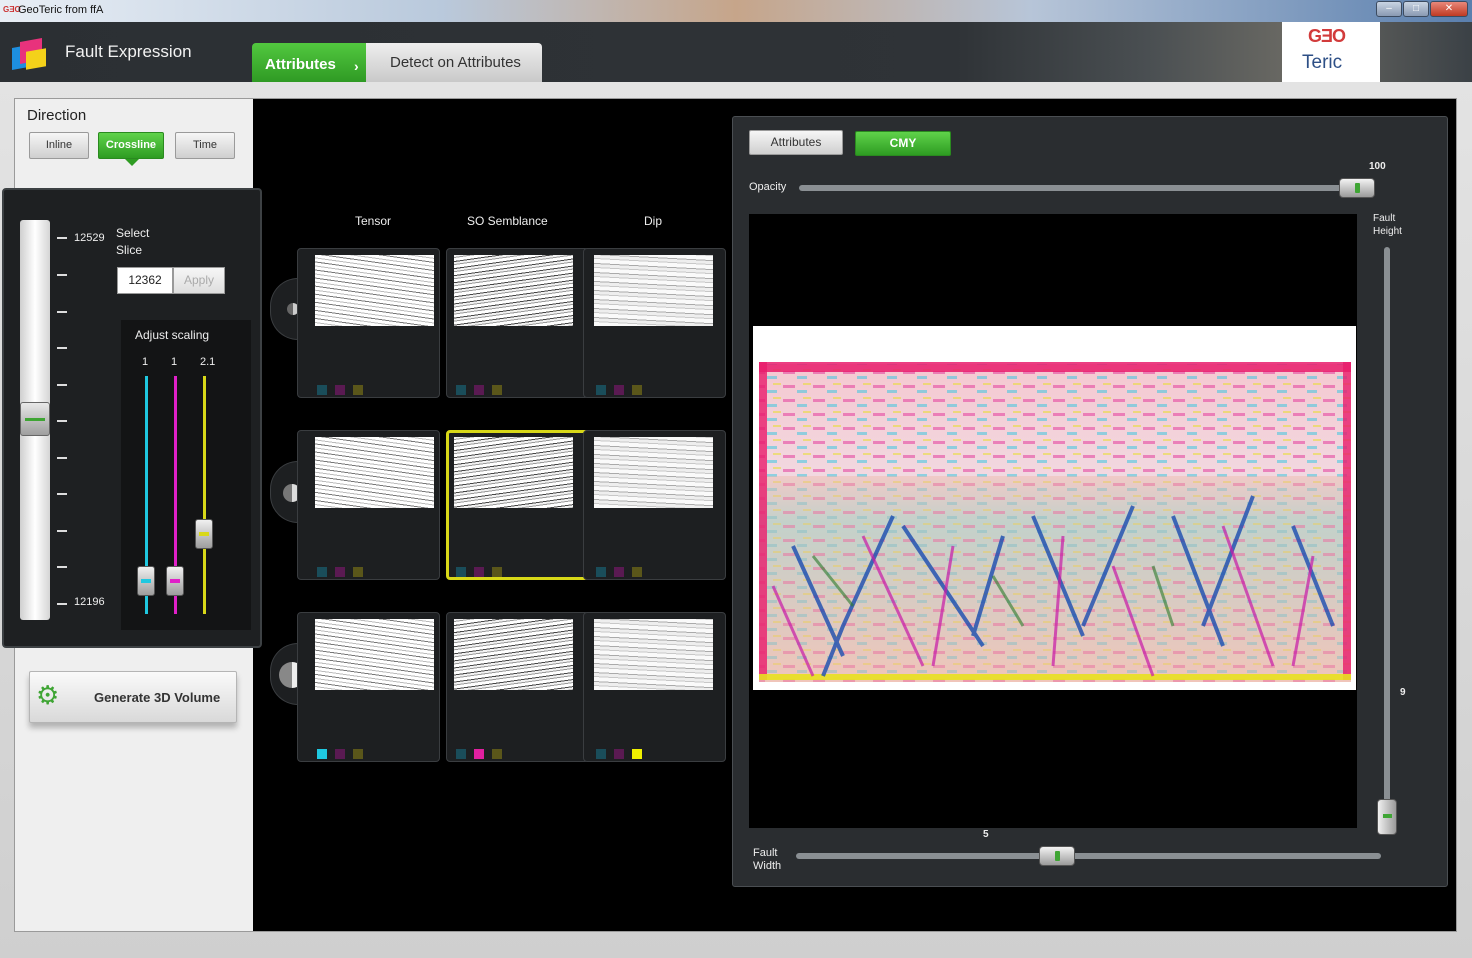  I want to click on fault-height-slider, so click(1387, 533).